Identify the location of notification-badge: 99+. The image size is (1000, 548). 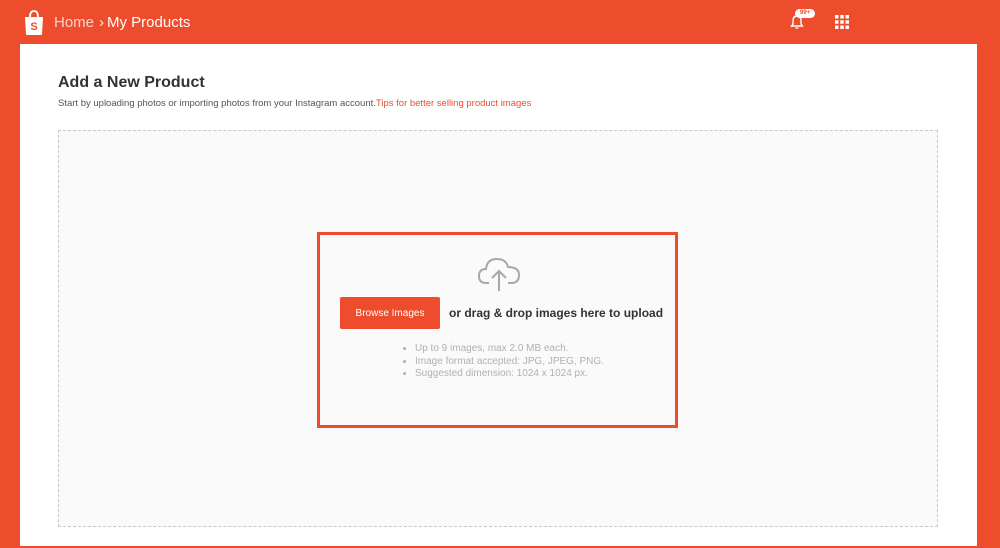
(805, 13).